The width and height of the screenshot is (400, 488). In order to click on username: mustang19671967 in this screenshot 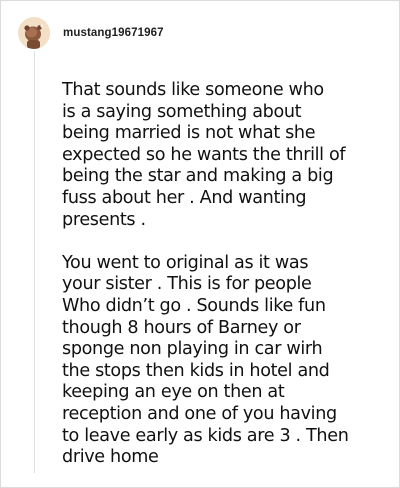, I will do `click(113, 33)`.